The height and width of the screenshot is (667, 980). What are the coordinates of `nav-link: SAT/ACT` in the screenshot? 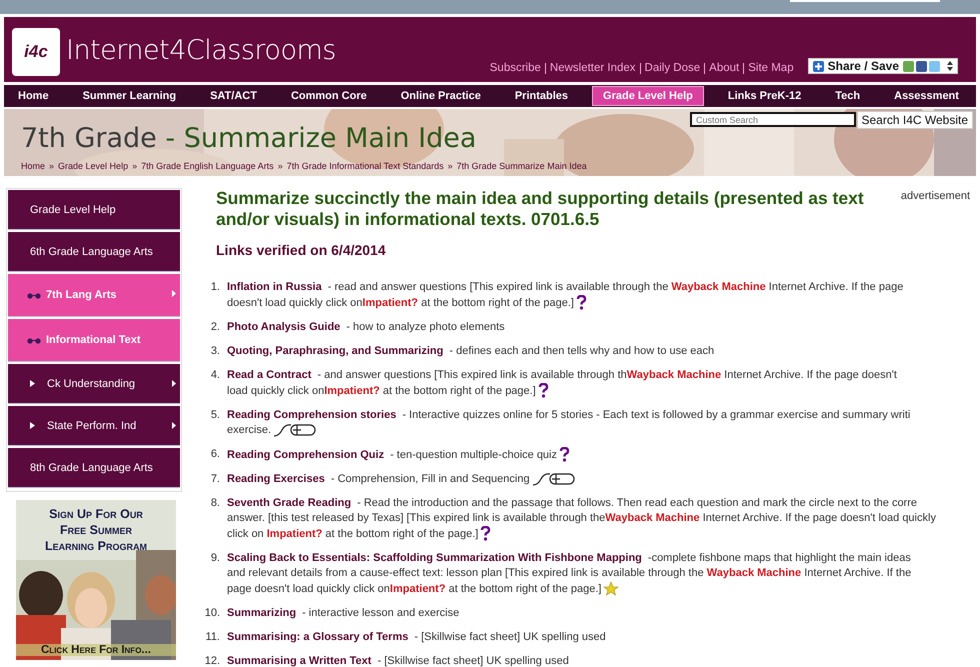 It's located at (233, 96).